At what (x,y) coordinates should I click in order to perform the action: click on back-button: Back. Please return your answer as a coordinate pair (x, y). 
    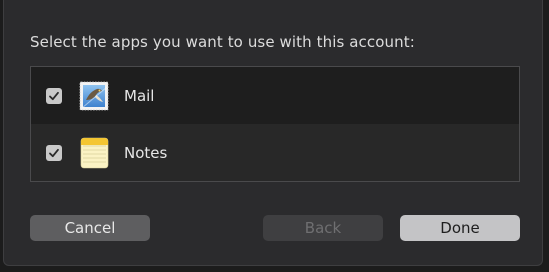
    Looking at the image, I should click on (323, 228).